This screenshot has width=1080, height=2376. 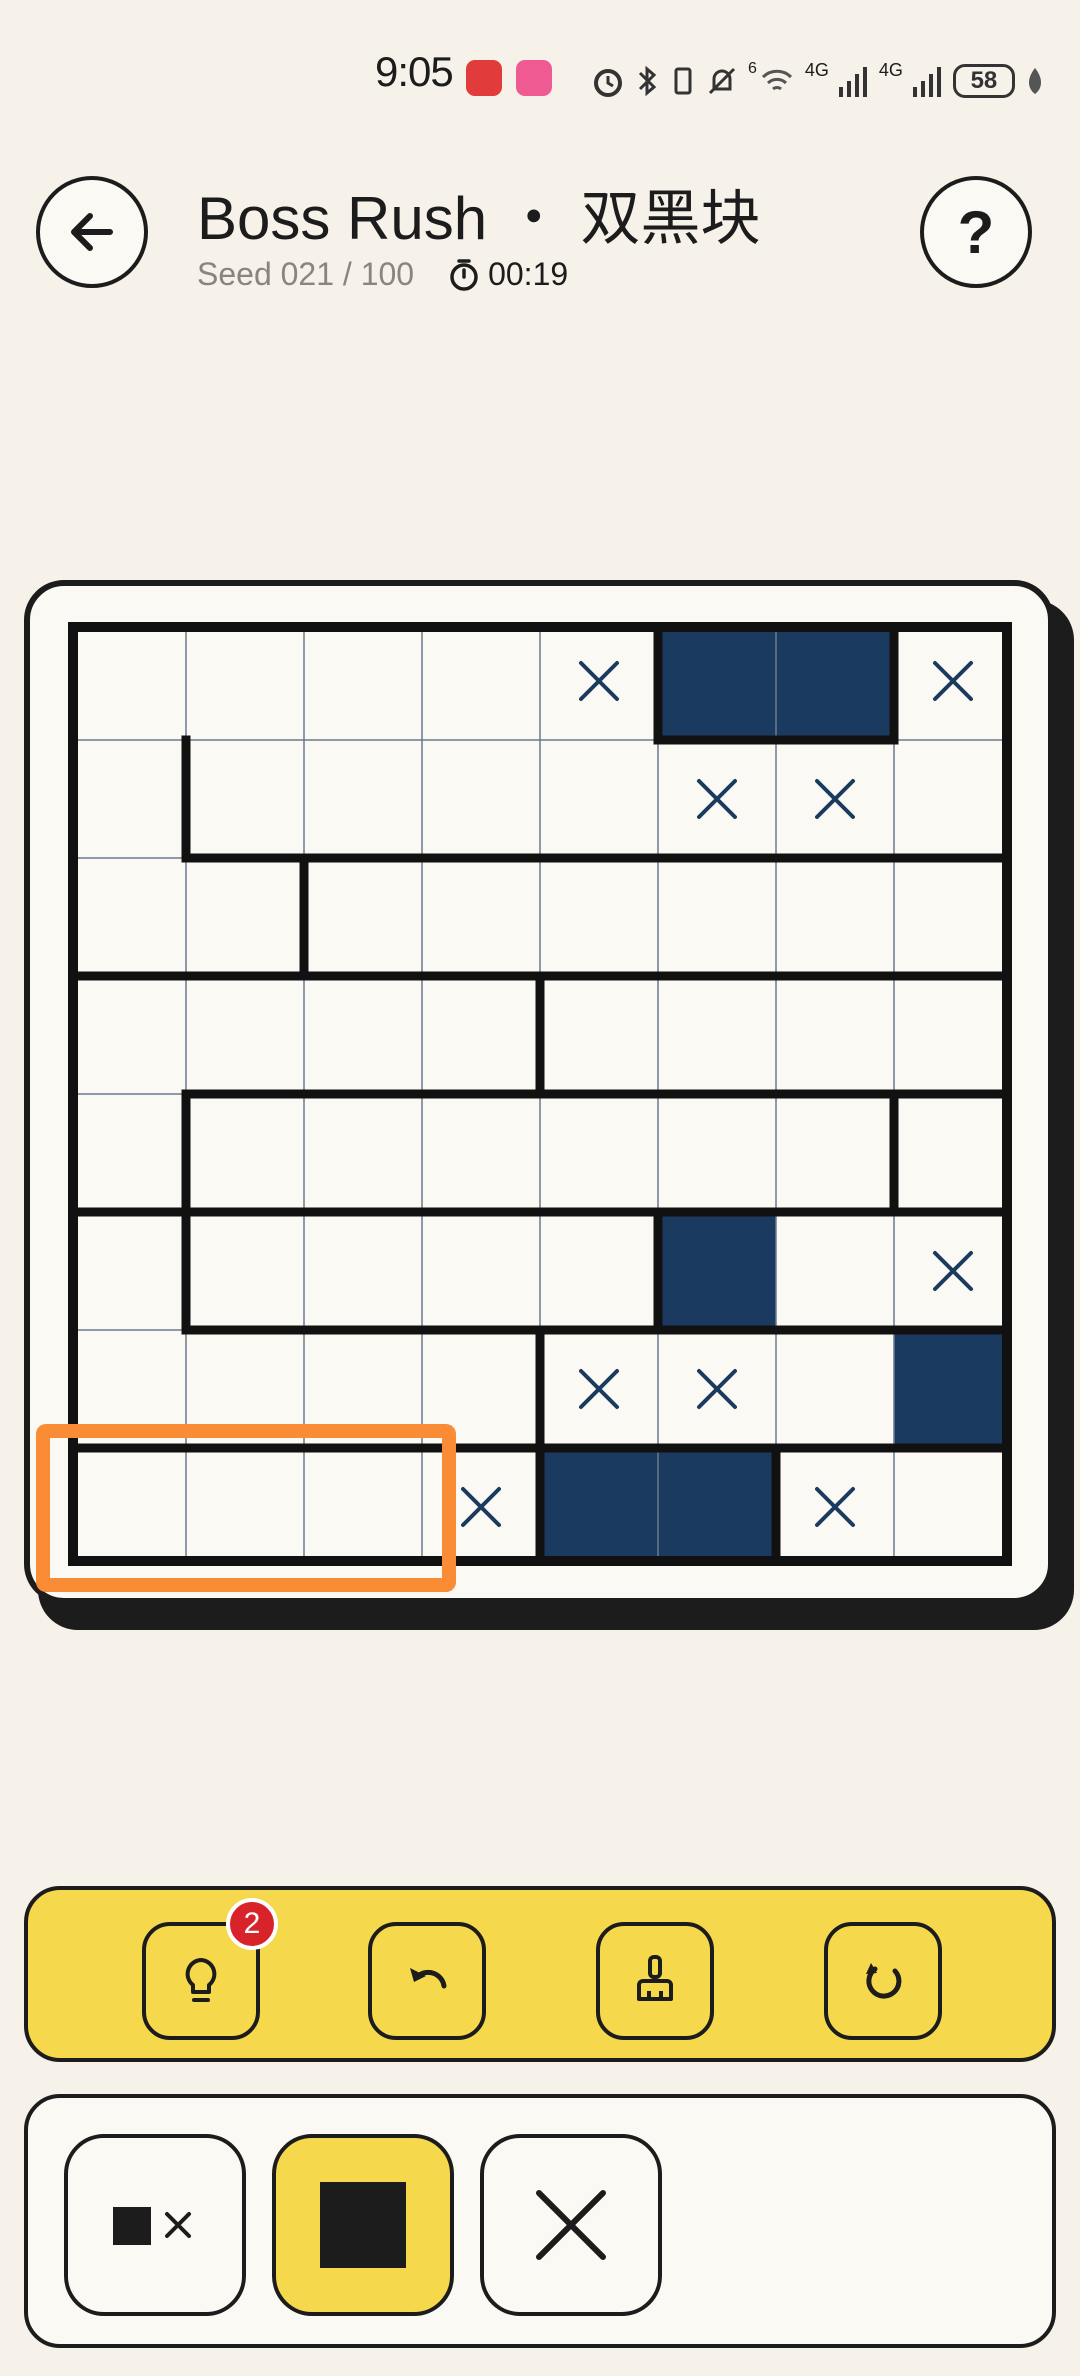 I want to click on back-button, so click(x=92, y=232).